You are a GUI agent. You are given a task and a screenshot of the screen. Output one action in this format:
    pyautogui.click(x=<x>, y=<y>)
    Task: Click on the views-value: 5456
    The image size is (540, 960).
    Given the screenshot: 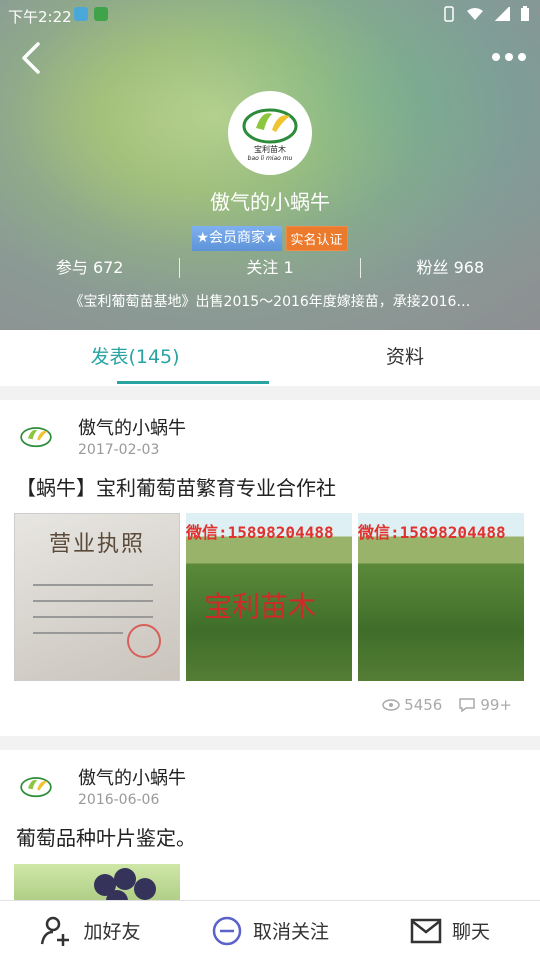 What is the action you would take?
    pyautogui.click(x=423, y=705)
    